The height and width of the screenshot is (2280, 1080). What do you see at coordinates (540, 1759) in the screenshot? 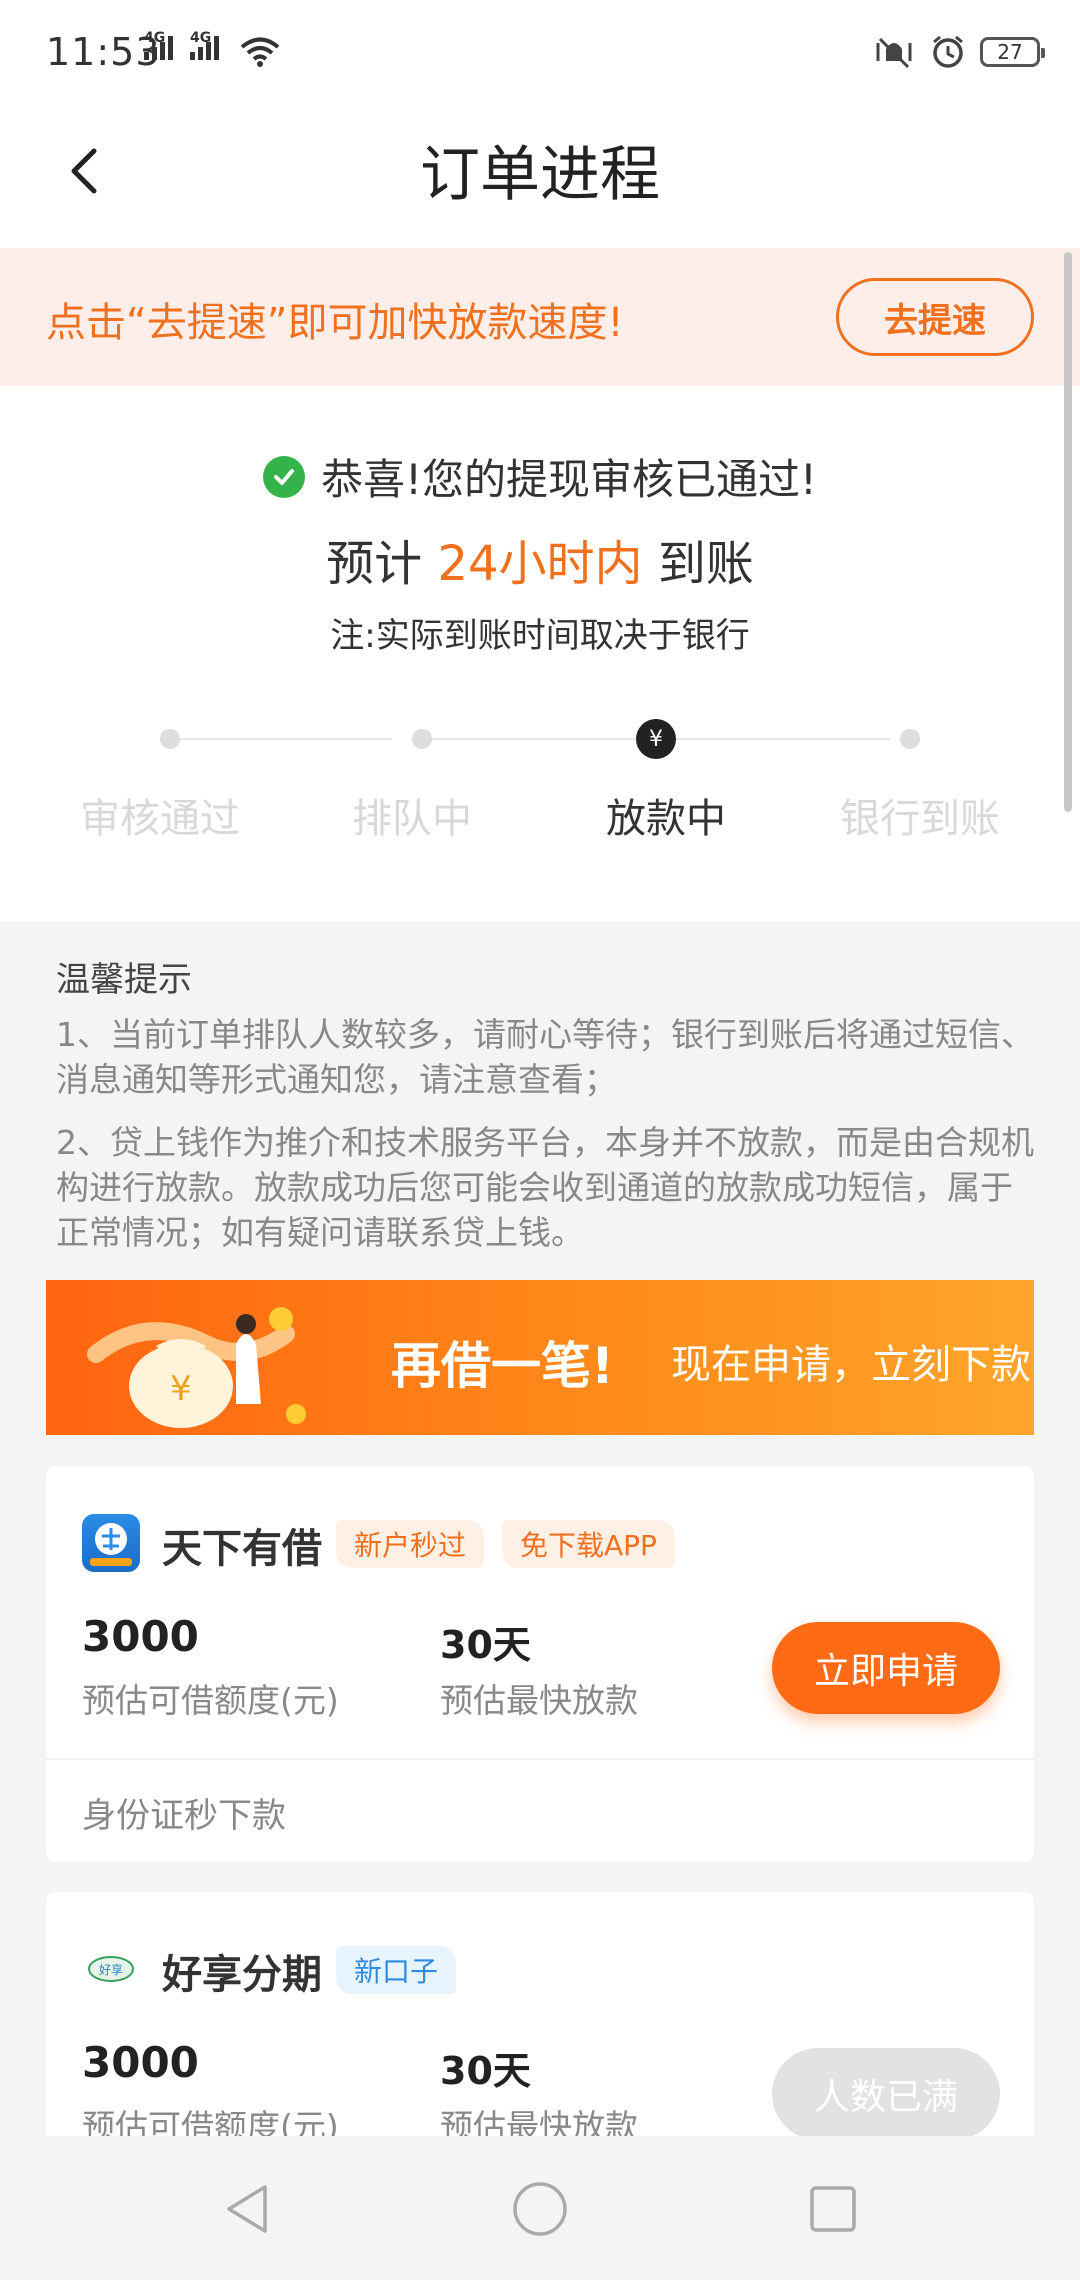
I see `card-divider` at bounding box center [540, 1759].